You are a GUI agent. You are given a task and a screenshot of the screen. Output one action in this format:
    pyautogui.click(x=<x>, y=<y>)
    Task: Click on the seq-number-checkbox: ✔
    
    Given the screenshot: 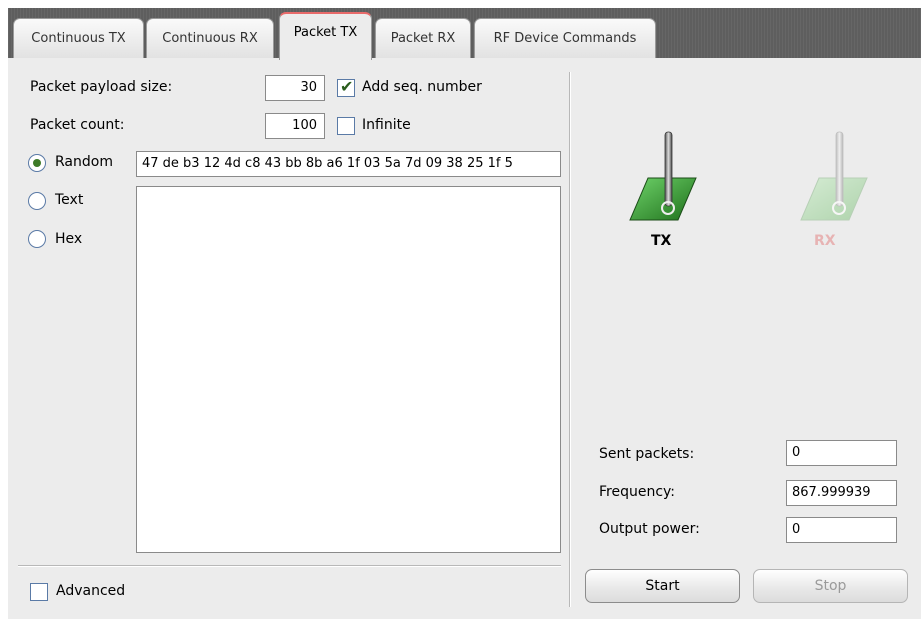 What is the action you would take?
    pyautogui.click(x=346, y=87)
    